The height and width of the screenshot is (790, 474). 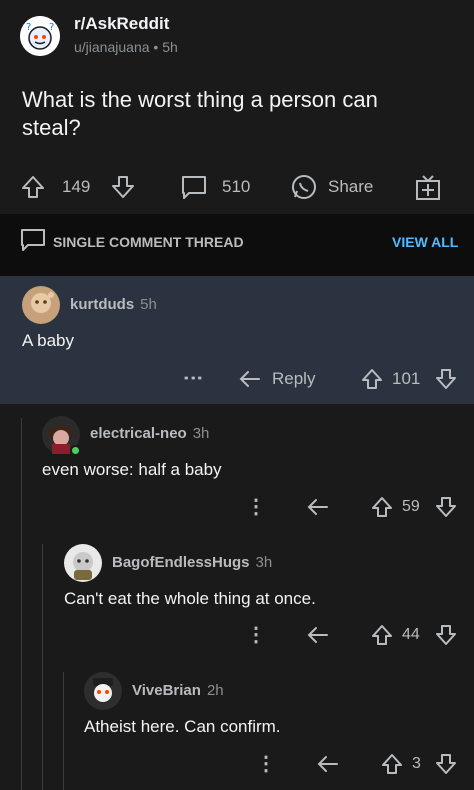 What do you see at coordinates (293, 379) in the screenshot?
I see `reply-button: Reply` at bounding box center [293, 379].